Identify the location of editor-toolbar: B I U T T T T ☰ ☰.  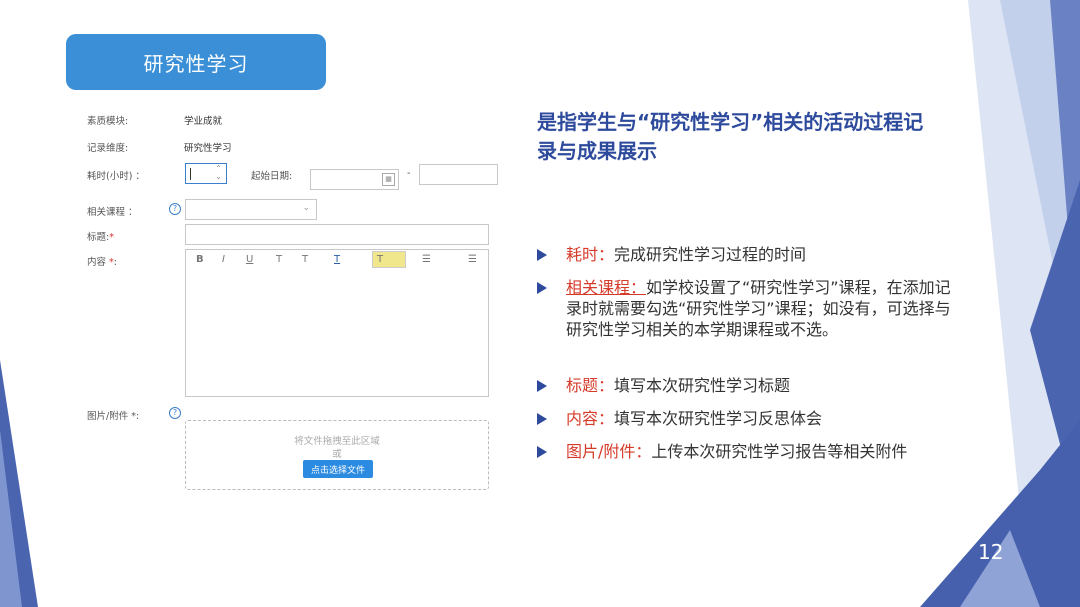
(337, 260).